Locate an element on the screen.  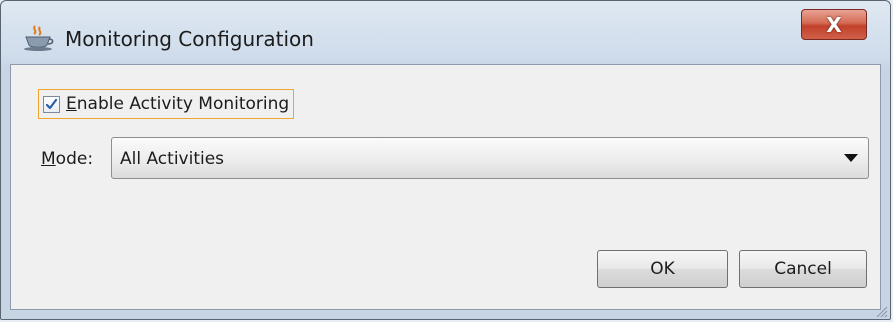
cancel-button: Cancel is located at coordinates (803, 269).